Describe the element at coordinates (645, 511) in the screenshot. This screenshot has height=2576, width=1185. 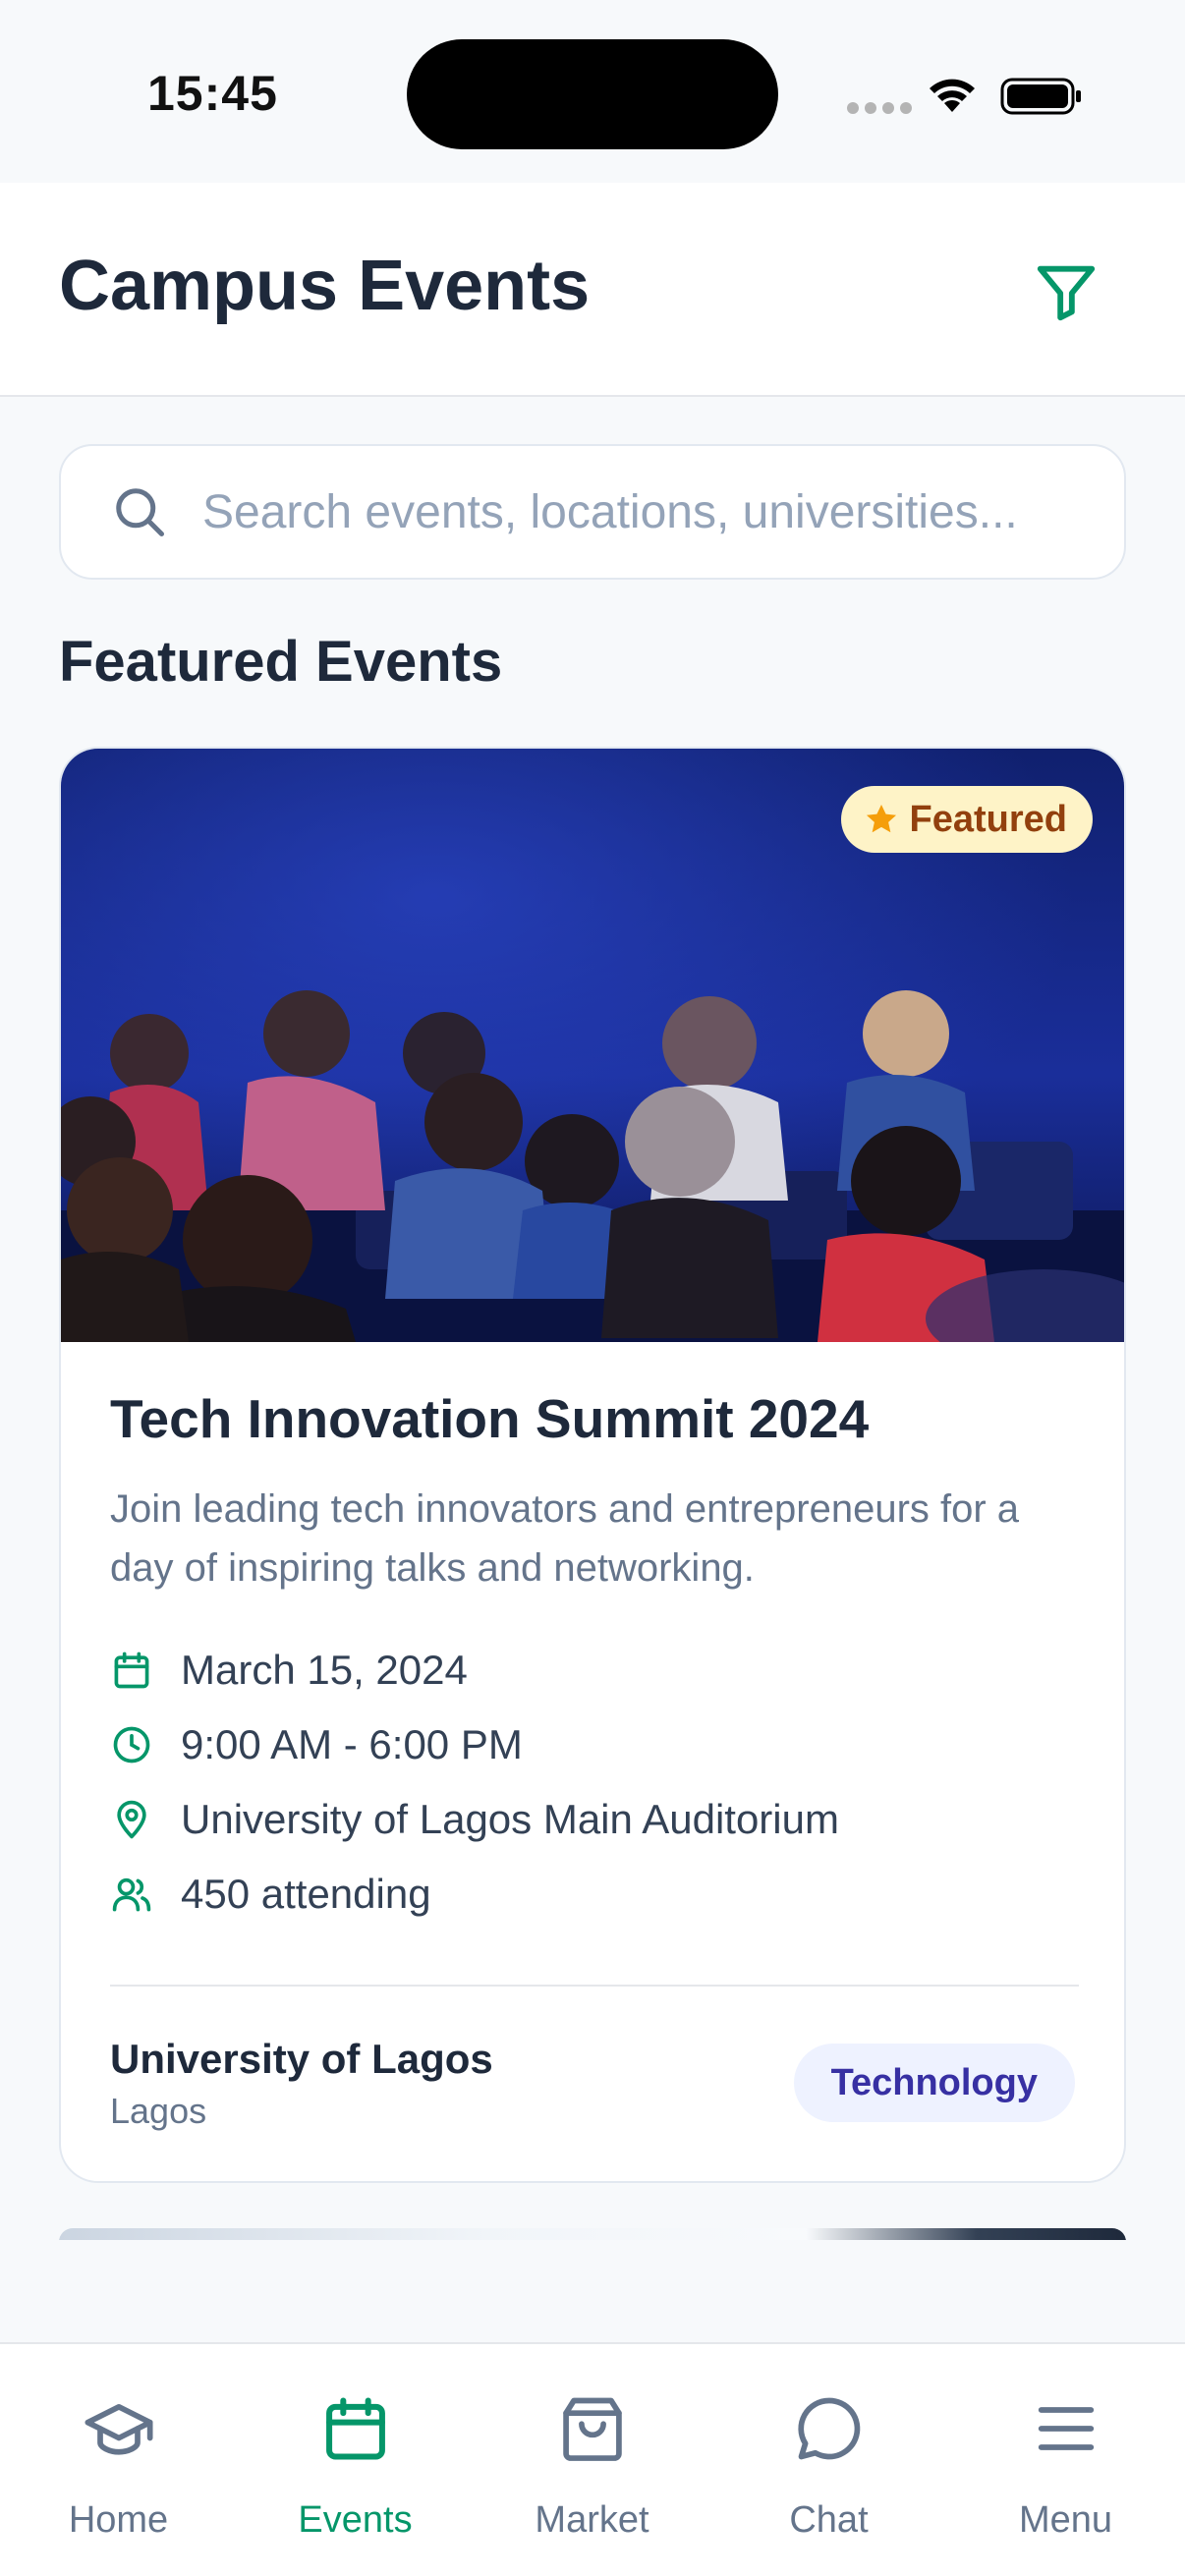
I see `search-input` at that location.